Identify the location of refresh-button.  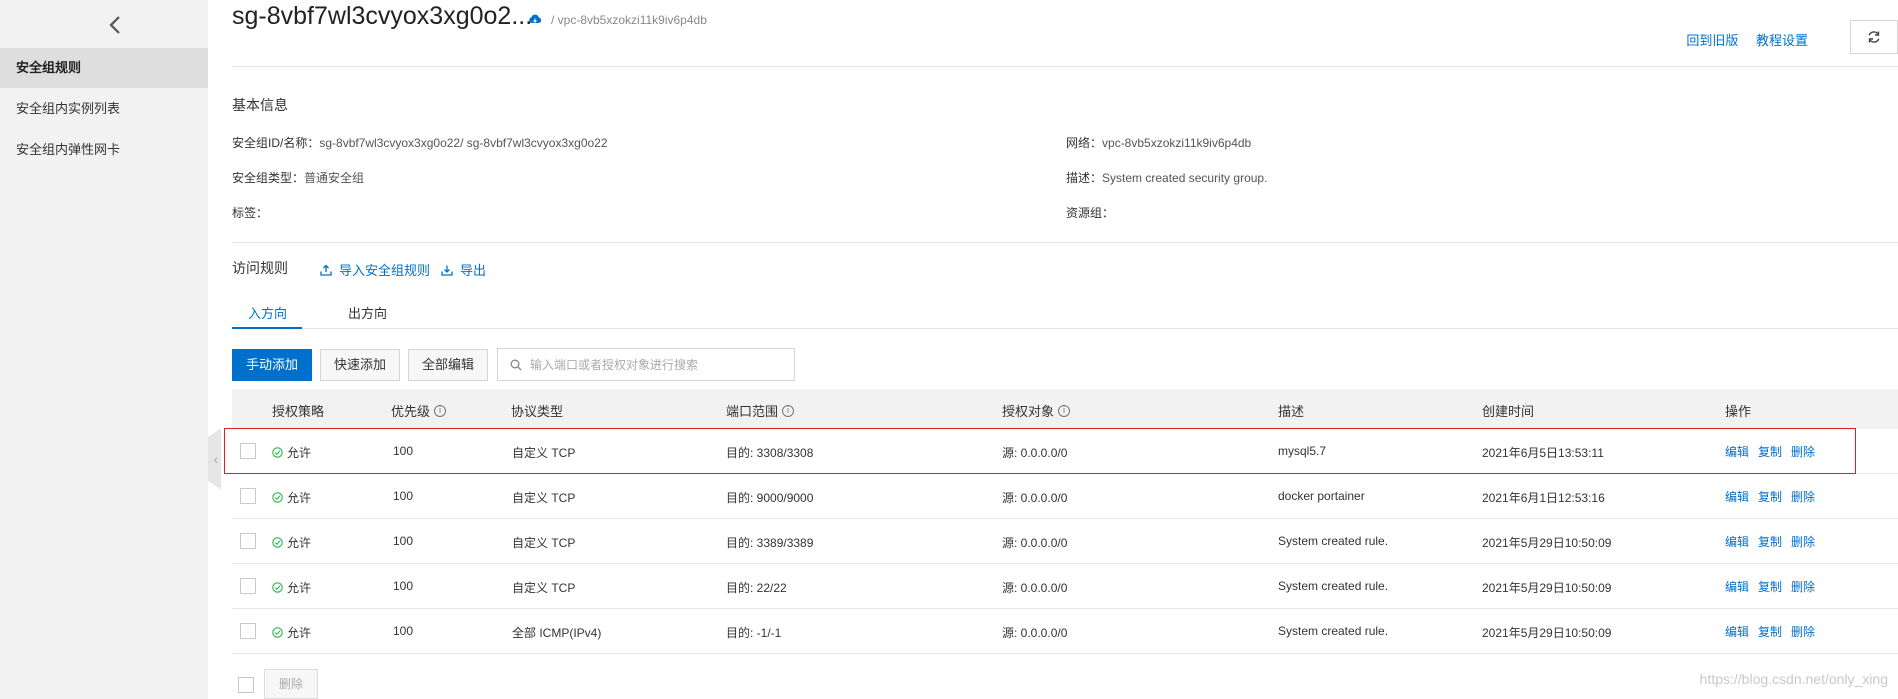
(1874, 37).